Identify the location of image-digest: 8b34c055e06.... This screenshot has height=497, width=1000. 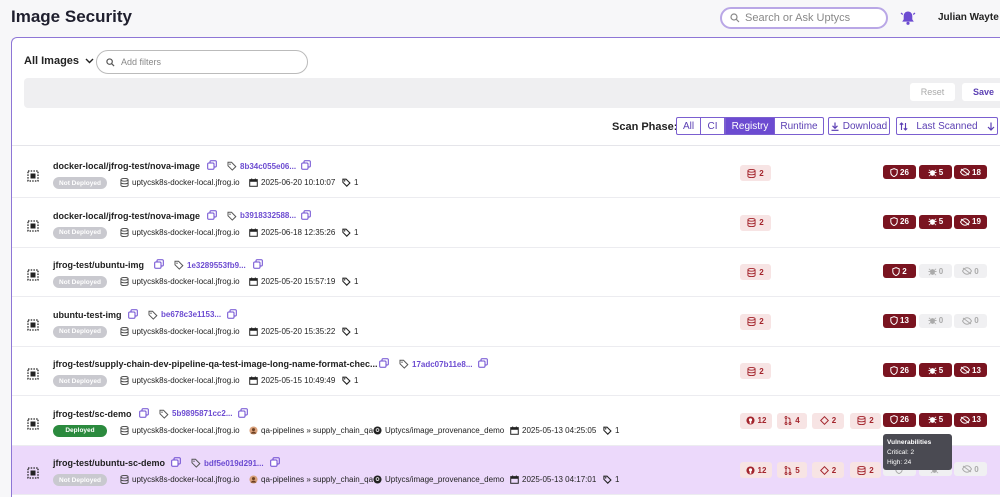
(261, 166).